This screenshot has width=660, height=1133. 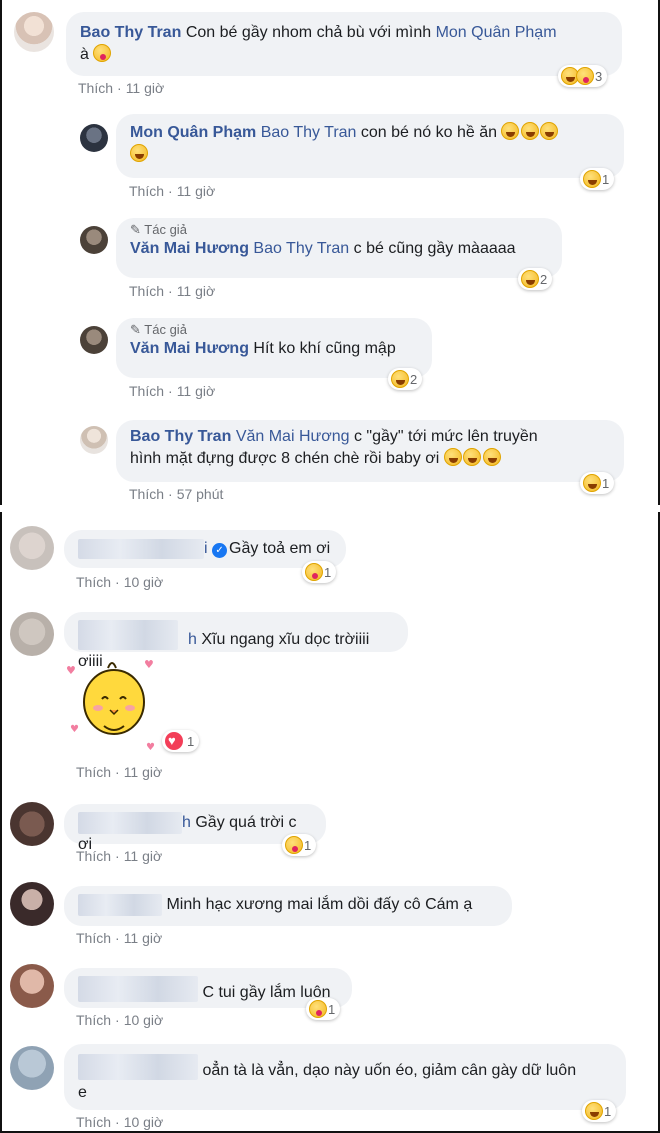 I want to click on commenter-name-tail: i, so click(x=206, y=548).